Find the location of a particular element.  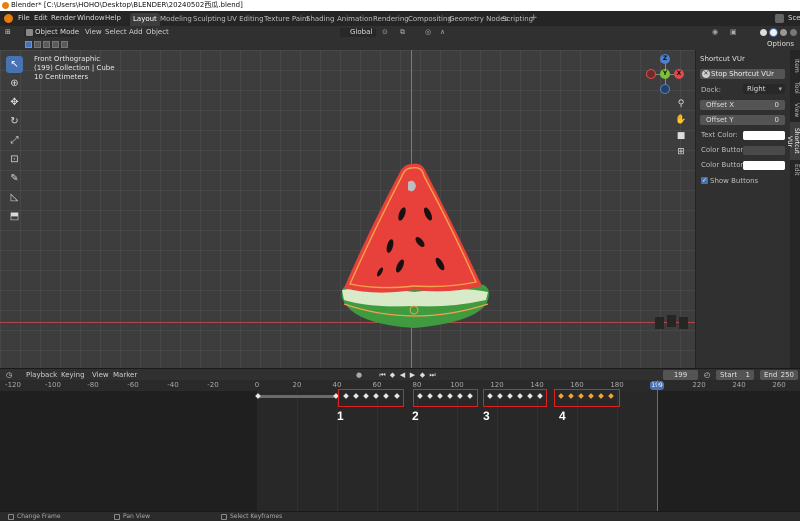

play-reverse-icon: ◀ is located at coordinates (402, 375).